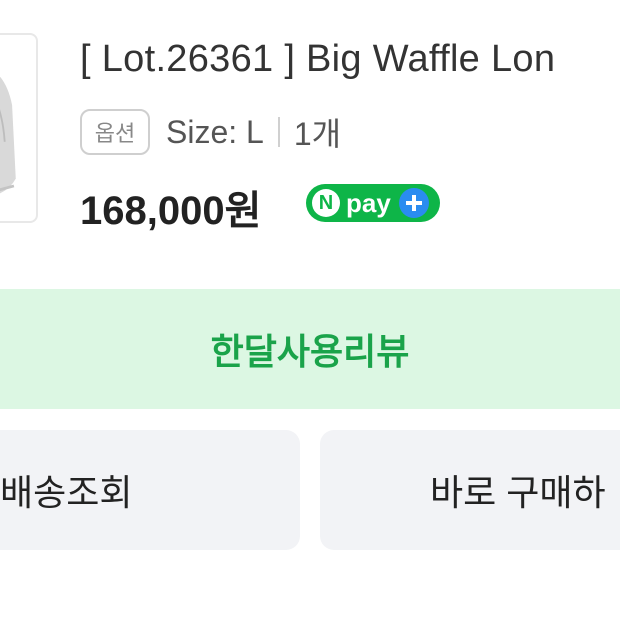  What do you see at coordinates (115, 132) in the screenshot?
I see `option-chip: 옵션` at bounding box center [115, 132].